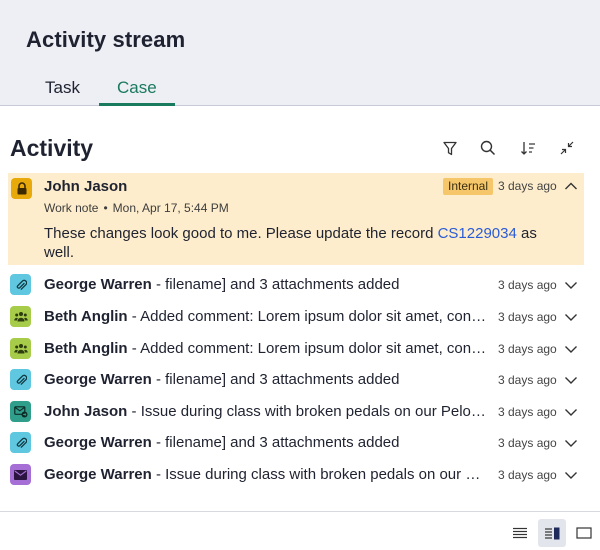  I want to click on split-view-icon, so click(552, 533).